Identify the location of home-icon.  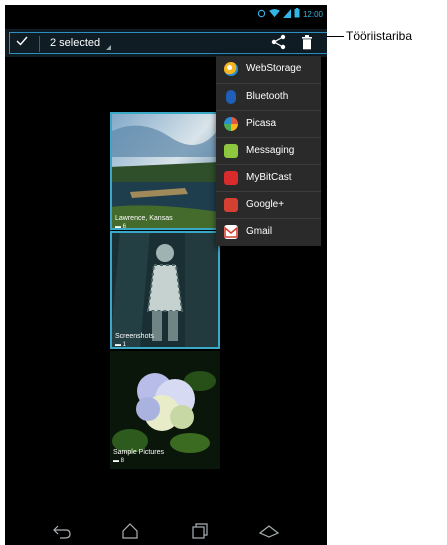
(131, 532).